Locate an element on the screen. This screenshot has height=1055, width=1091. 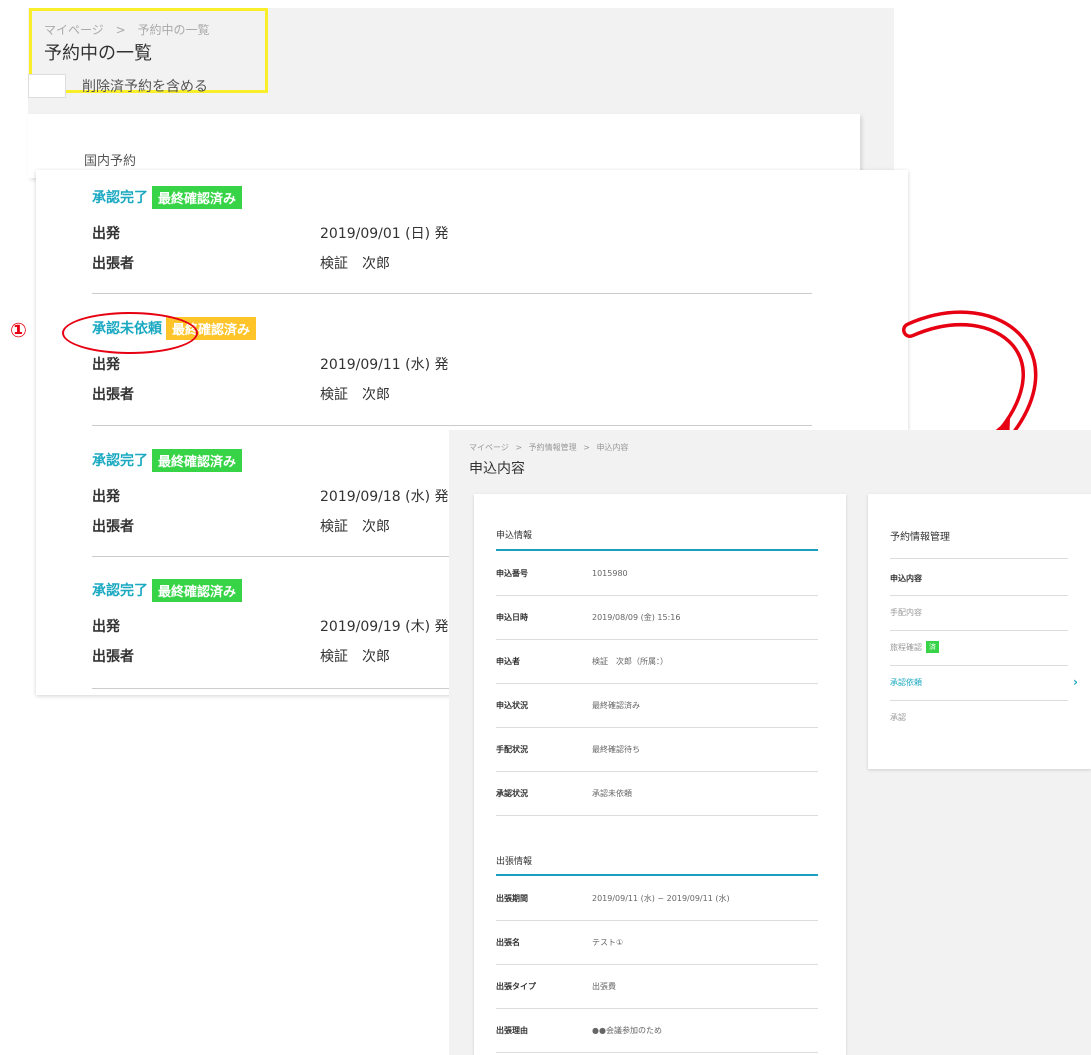
annotation-oval is located at coordinates (130, 333).